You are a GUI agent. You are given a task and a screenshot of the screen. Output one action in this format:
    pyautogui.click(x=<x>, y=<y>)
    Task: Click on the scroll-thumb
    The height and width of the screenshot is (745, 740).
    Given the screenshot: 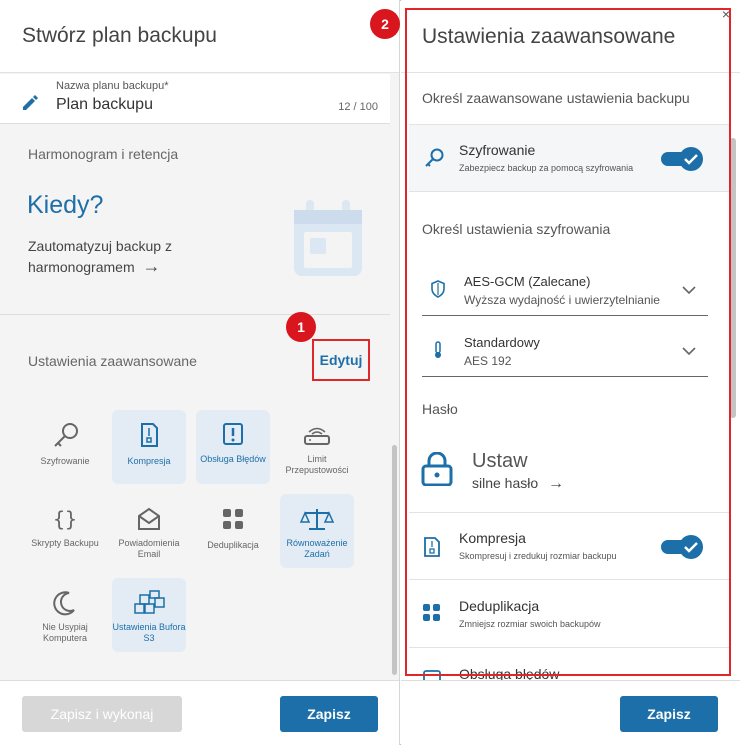 What is the action you would take?
    pyautogui.click(x=394, y=560)
    